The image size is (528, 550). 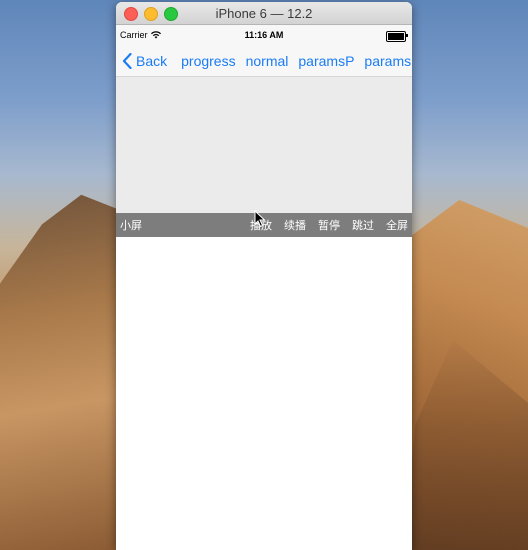 I want to click on back-button: Back, so click(x=145, y=60).